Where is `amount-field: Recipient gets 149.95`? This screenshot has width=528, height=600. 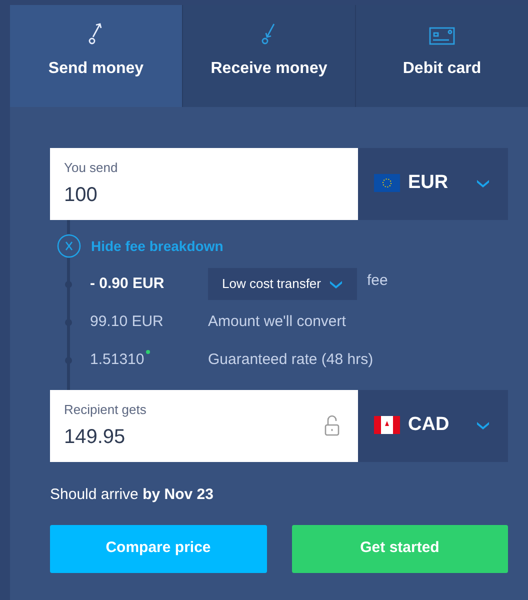 amount-field: Recipient gets 149.95 is located at coordinates (204, 426).